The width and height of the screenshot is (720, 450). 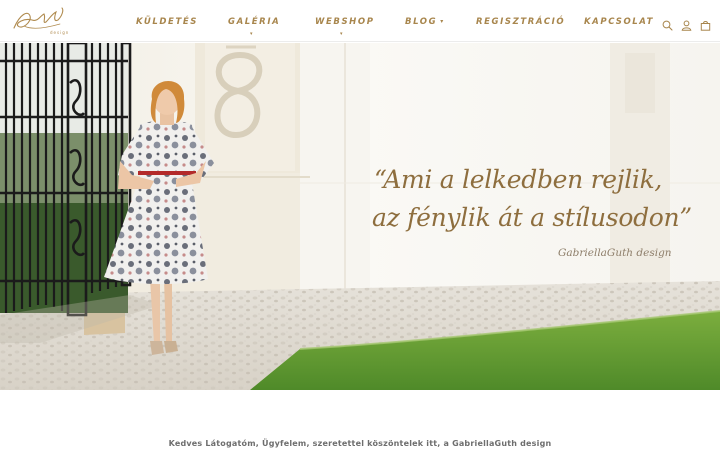 I want to click on brand-logo: design, so click(x=39, y=20).